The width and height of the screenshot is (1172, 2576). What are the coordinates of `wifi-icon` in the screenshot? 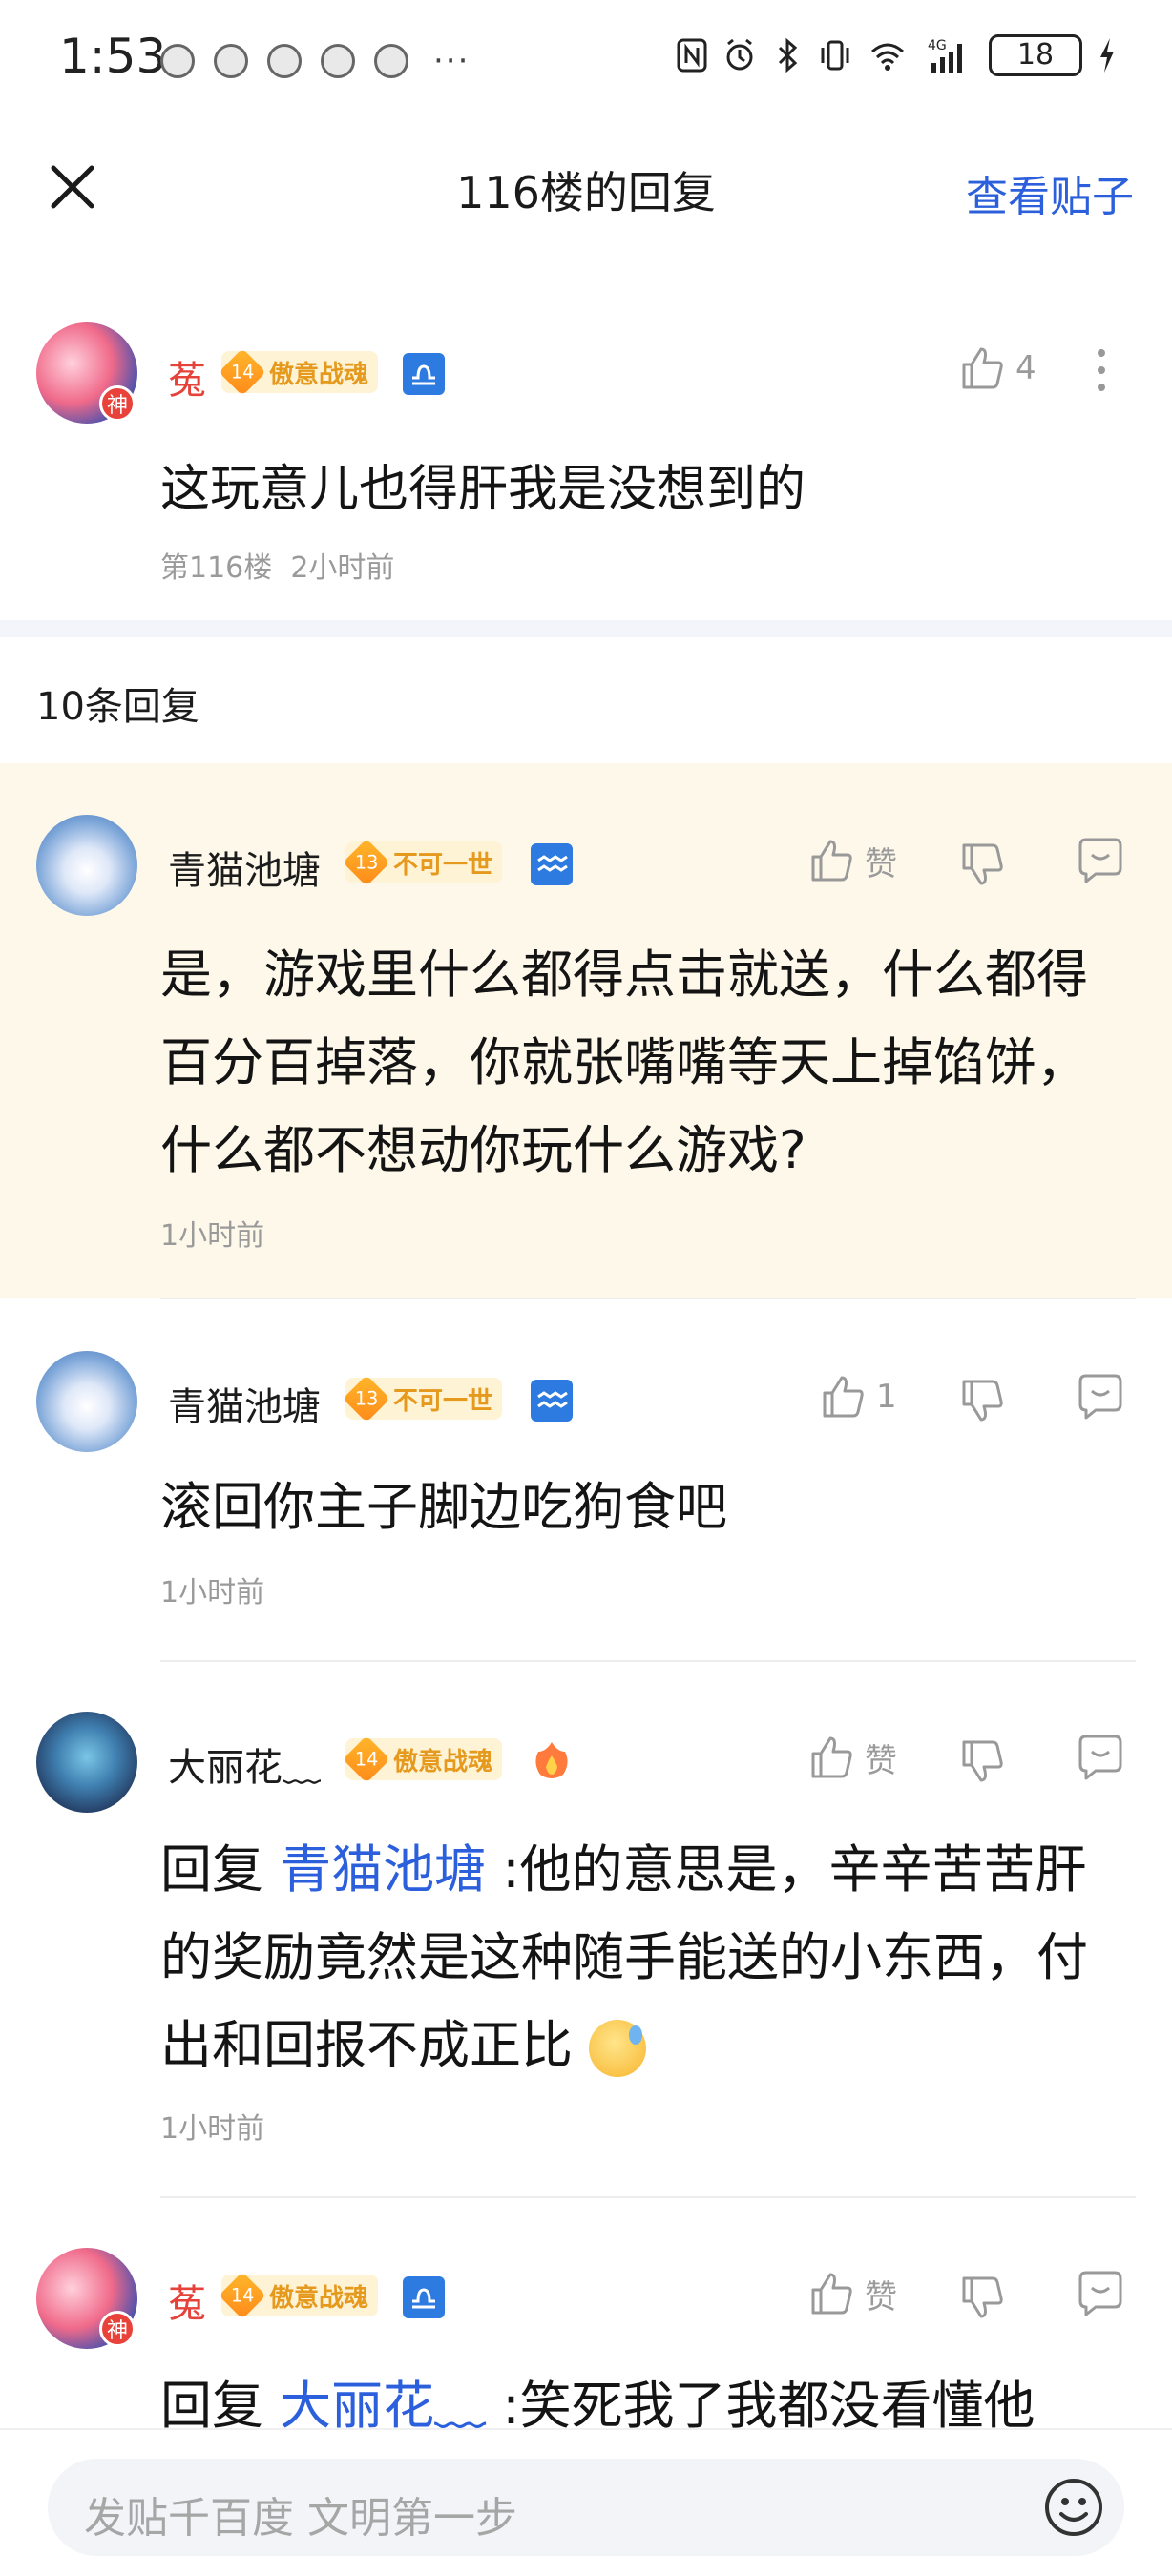 It's located at (887, 57).